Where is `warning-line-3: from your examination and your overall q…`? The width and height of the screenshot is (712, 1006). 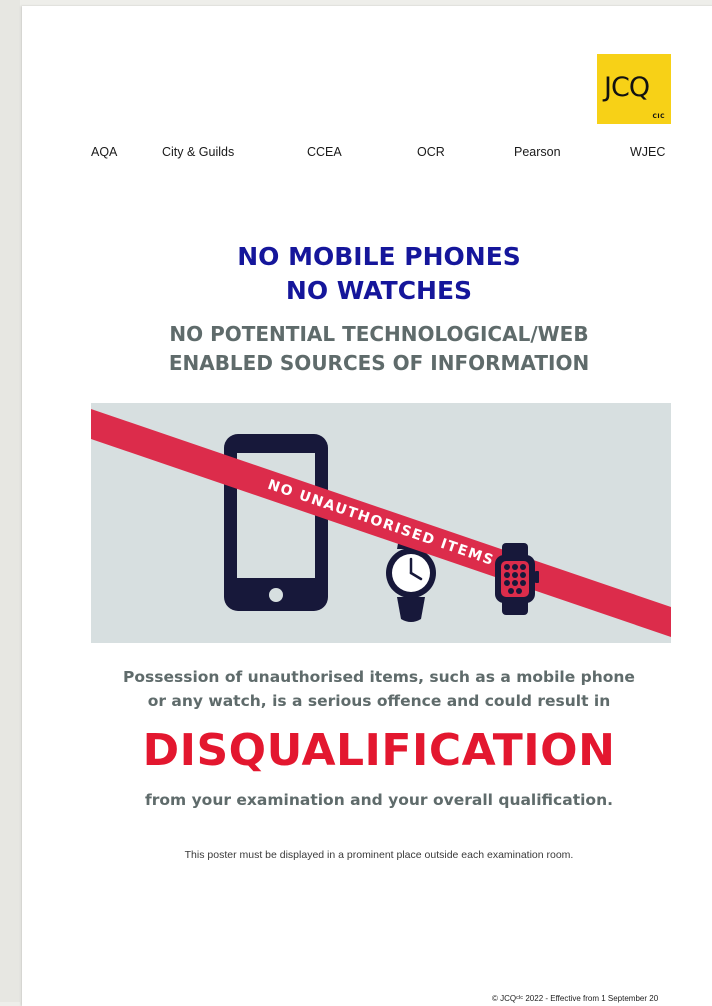 warning-line-3: from your examination and your overall q… is located at coordinates (379, 800).